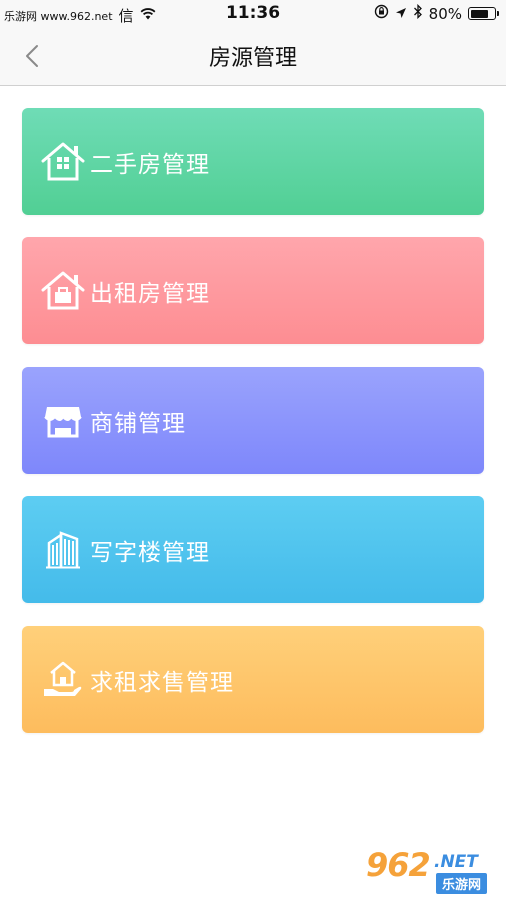  Describe the element at coordinates (253, 290) in the screenshot. I see `rental-house-card: 出租房管理` at that location.